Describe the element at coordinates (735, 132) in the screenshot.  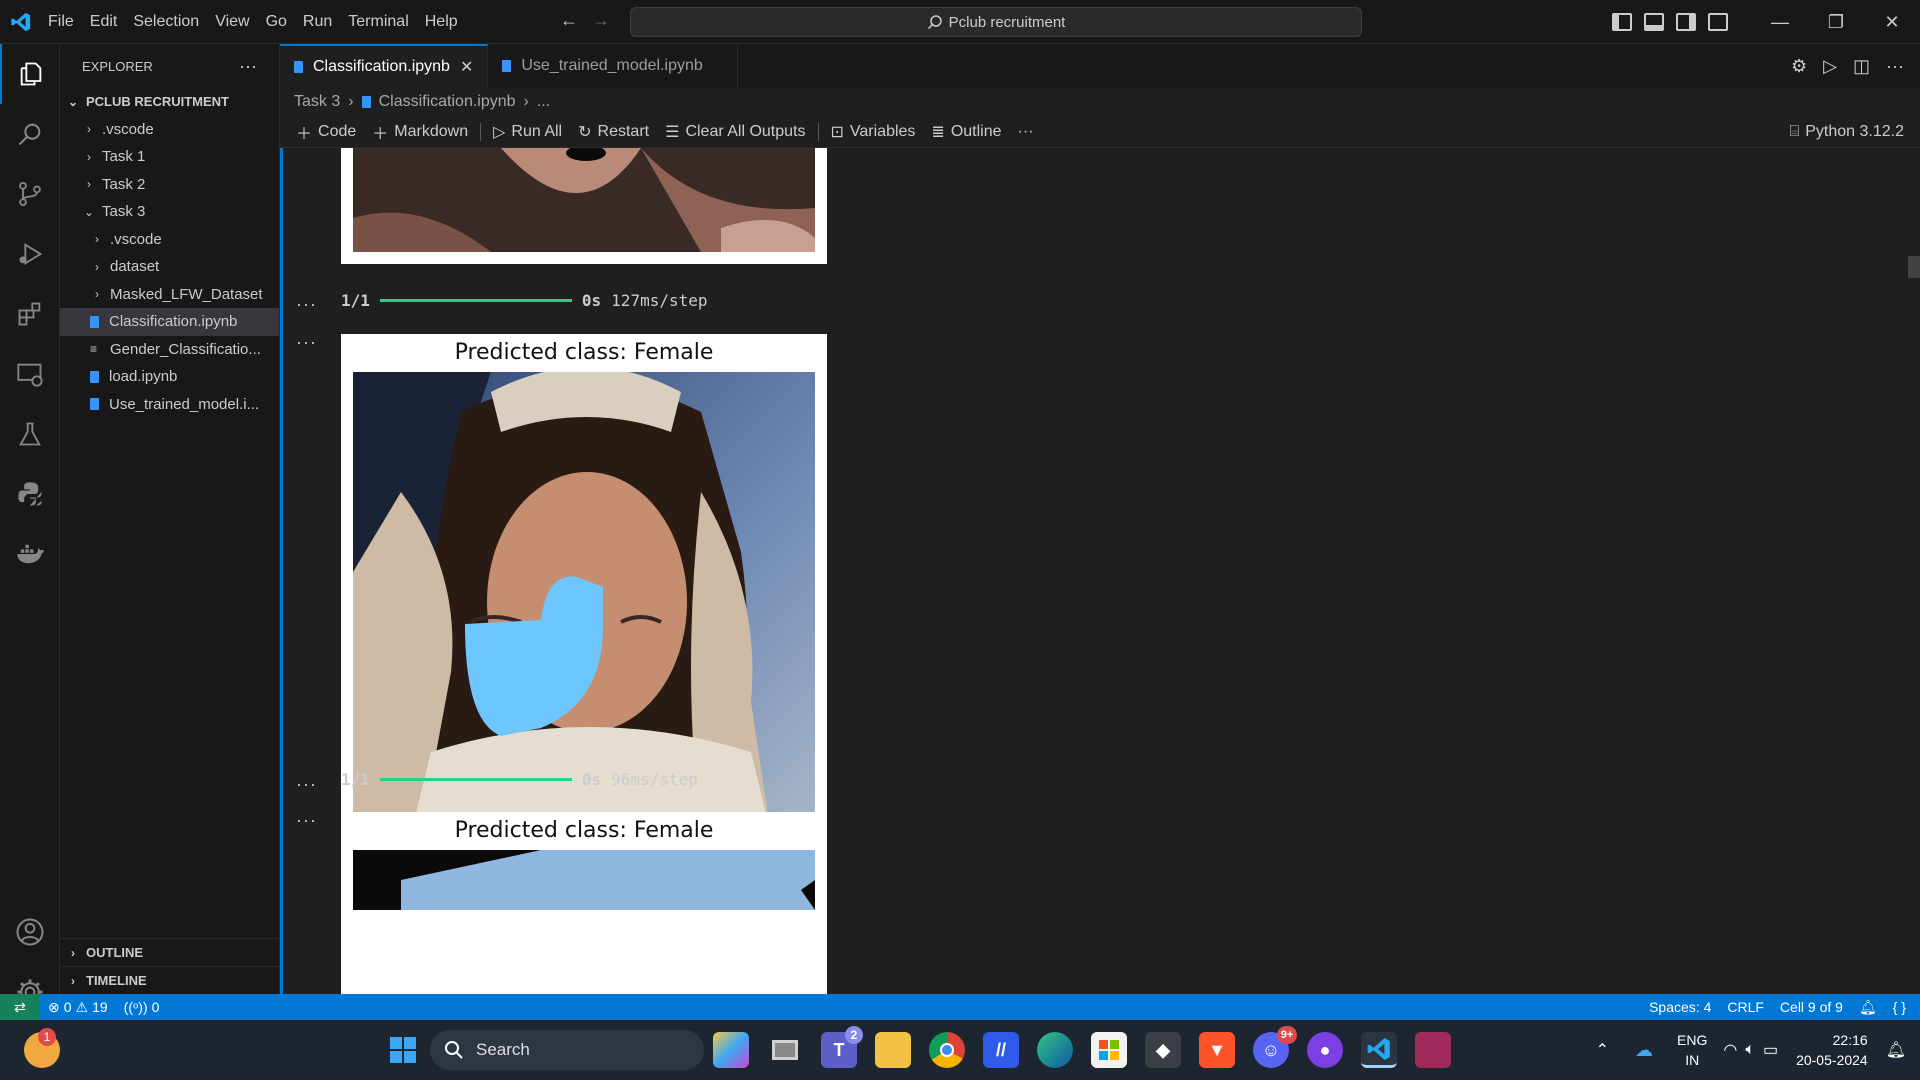
I see `clear-outputs-button: ☰ Clear All Outputs` at that location.